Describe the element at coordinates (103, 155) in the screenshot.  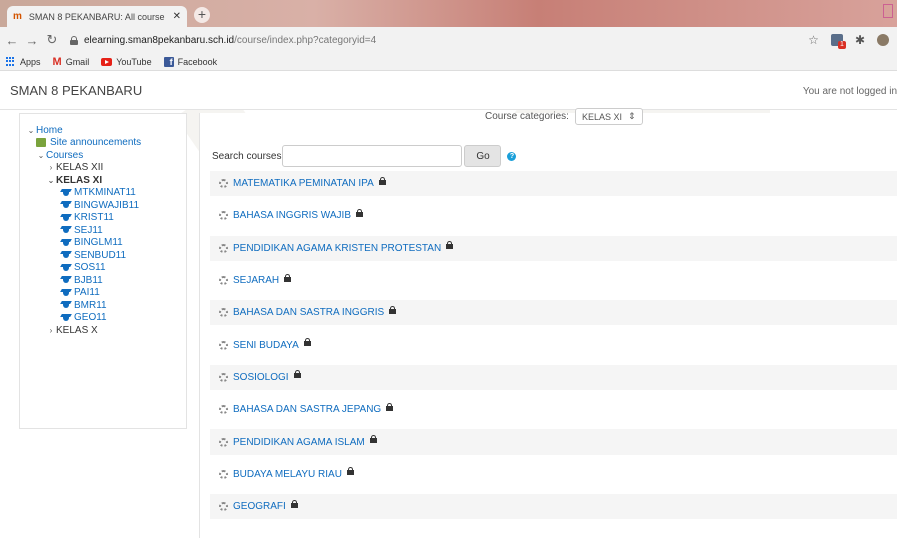
I see `nav-courses: ⌄ Courses` at that location.